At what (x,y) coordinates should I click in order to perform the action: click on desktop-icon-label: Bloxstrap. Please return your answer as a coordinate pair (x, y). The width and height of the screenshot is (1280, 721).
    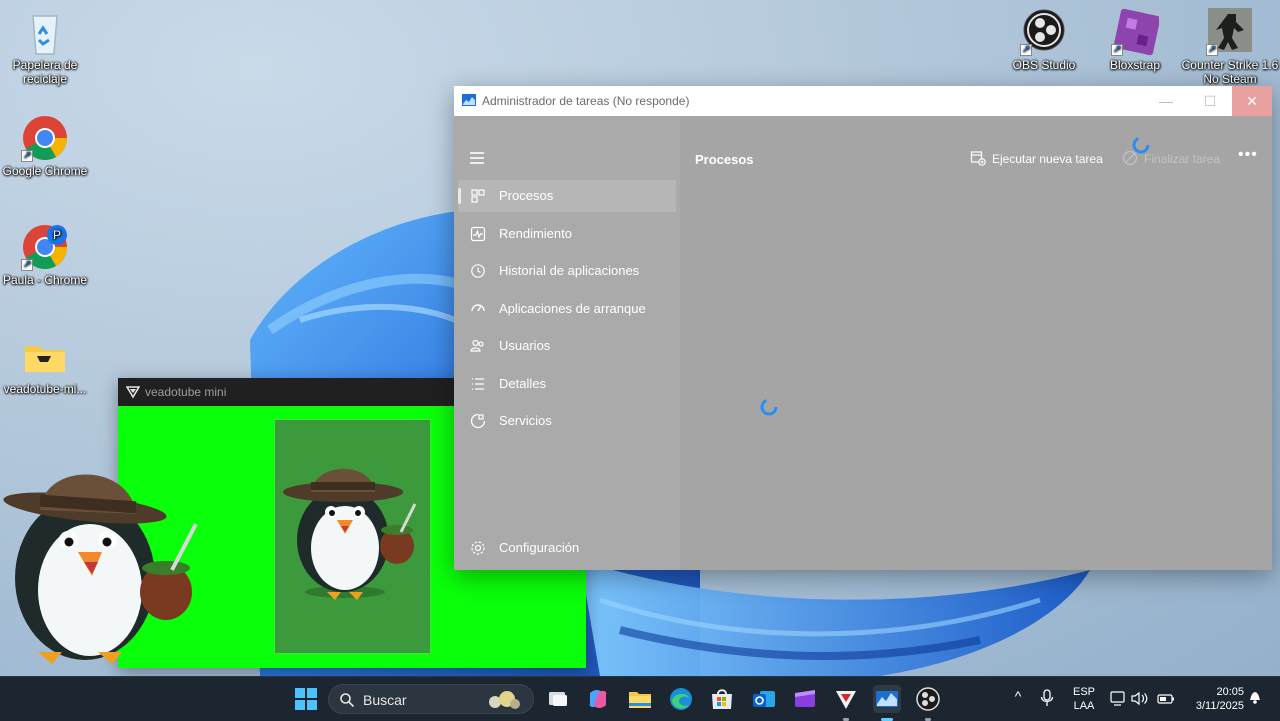
    Looking at the image, I should click on (1135, 65).